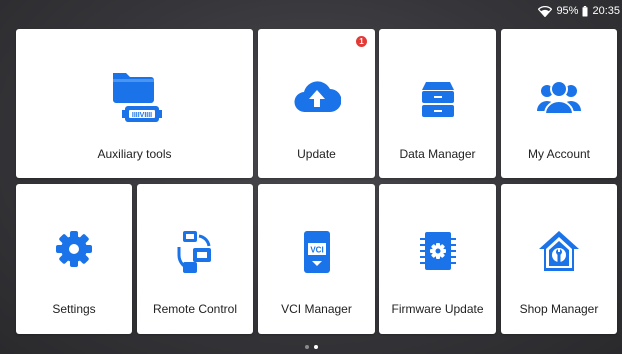 The height and width of the screenshot is (354, 622). I want to click on tile-my-account: My Account, so click(559, 103).